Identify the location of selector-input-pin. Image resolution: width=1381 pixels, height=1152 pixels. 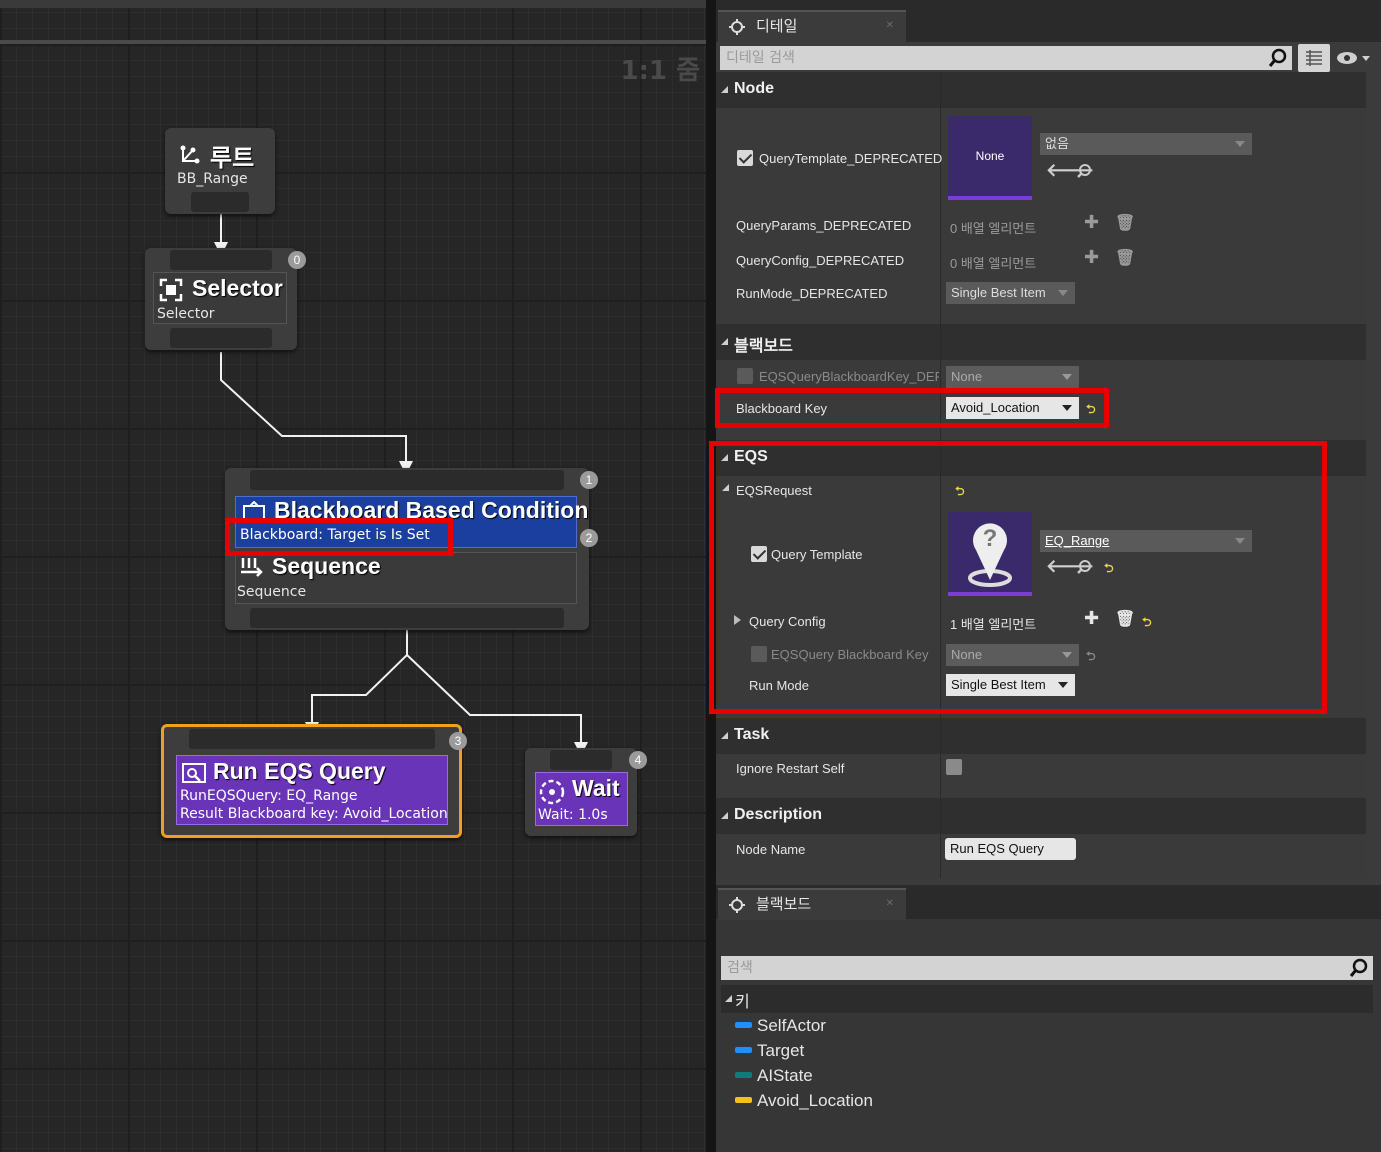
(221, 260).